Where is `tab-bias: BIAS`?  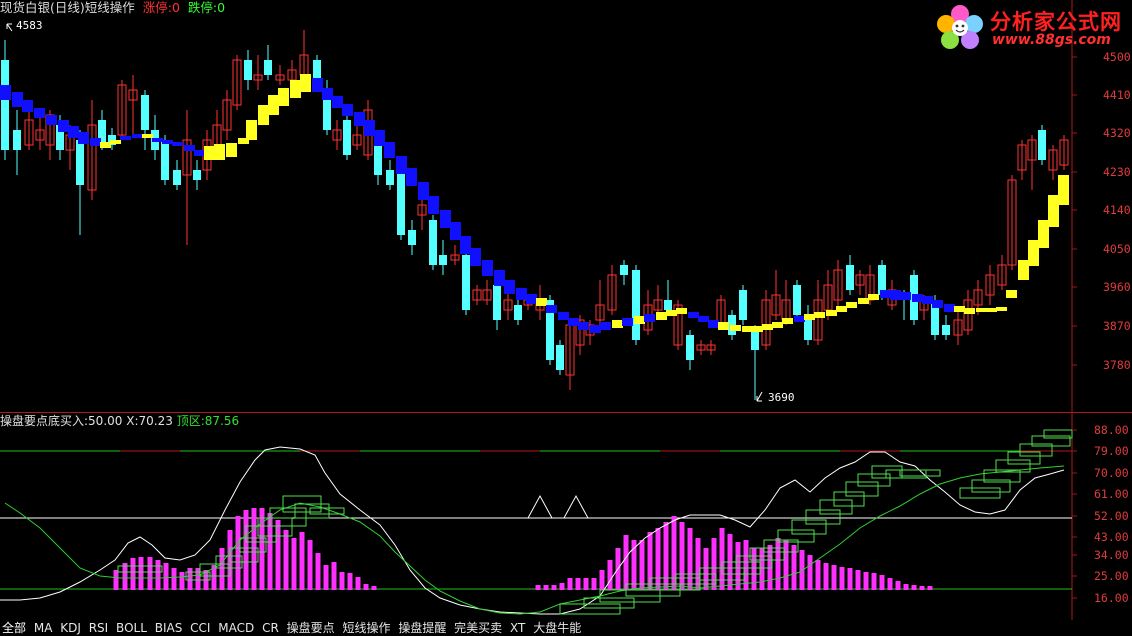
tab-bias: BIAS is located at coordinates (169, 628).